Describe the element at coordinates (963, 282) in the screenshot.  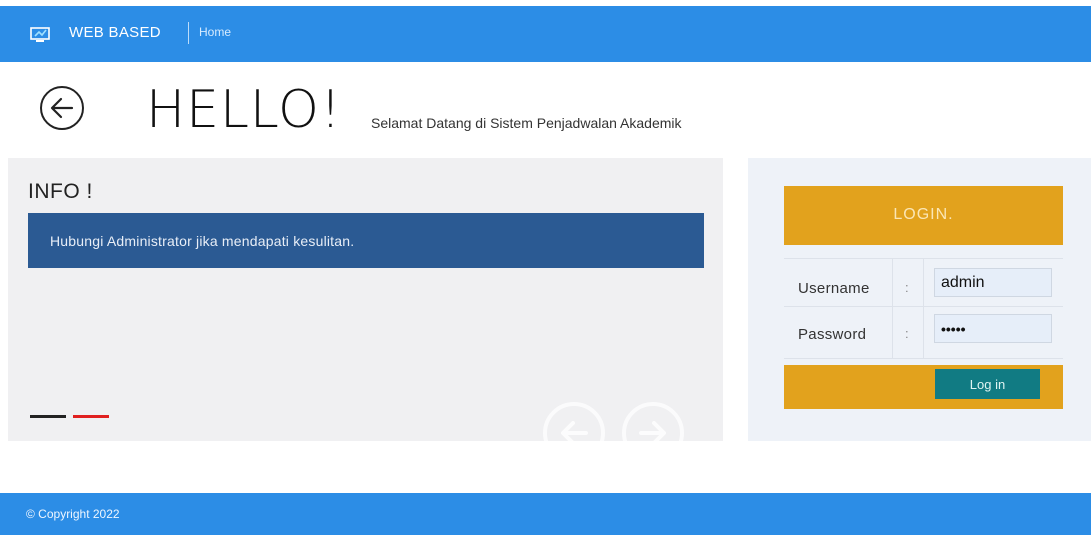
I see `username-value: admin` at that location.